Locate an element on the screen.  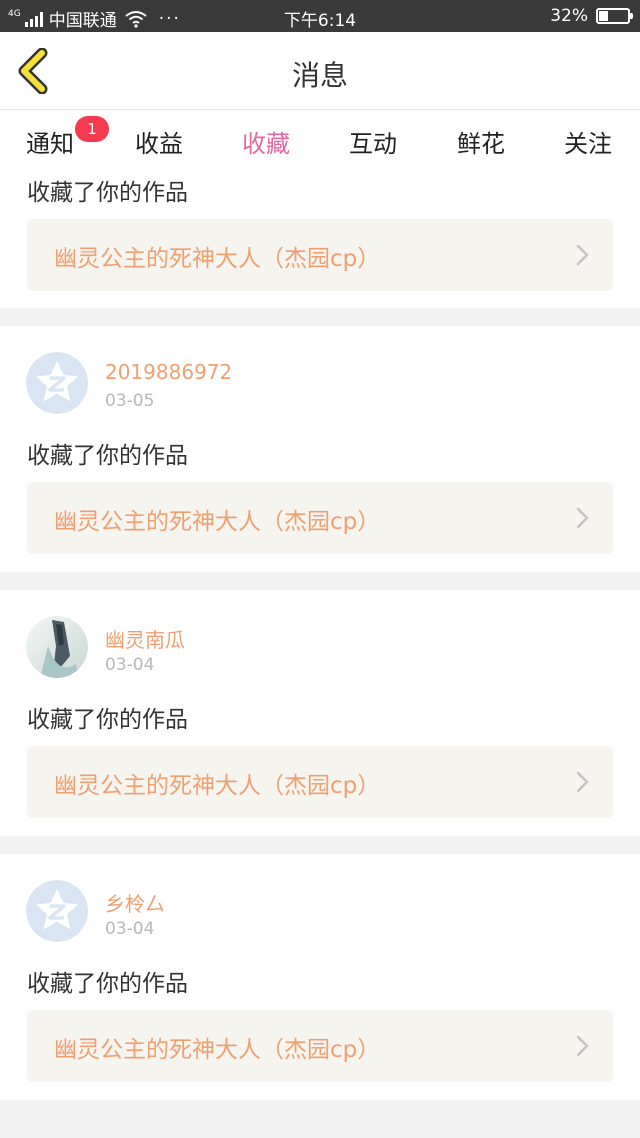
tab-label: 收藏 is located at coordinates (266, 144).